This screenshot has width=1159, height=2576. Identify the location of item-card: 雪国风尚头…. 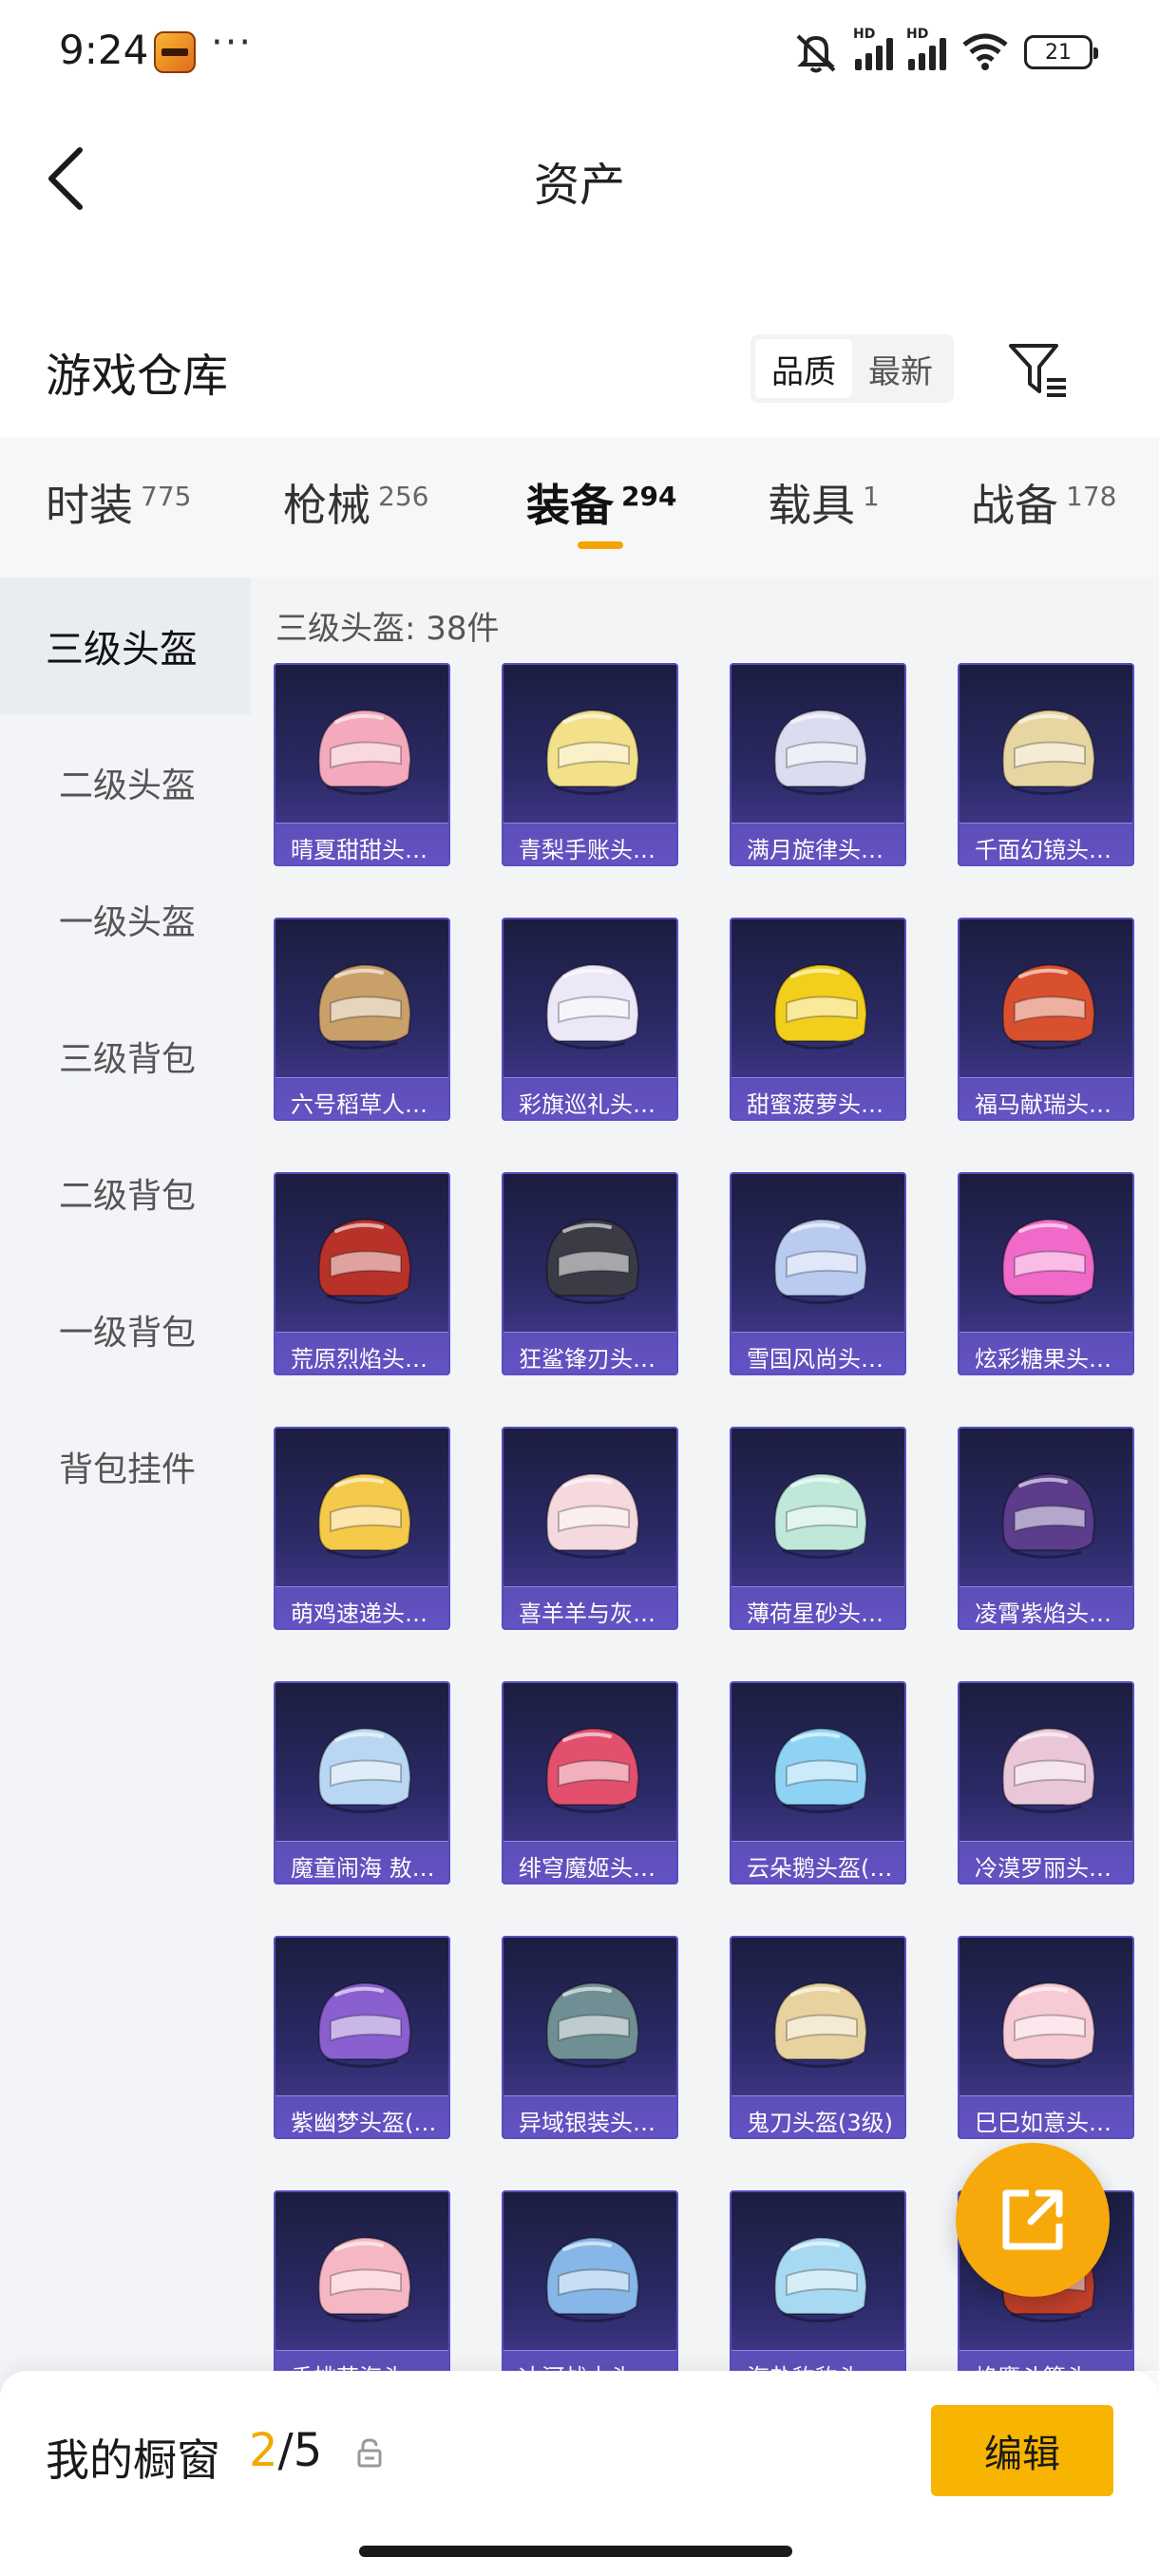
(818, 1273).